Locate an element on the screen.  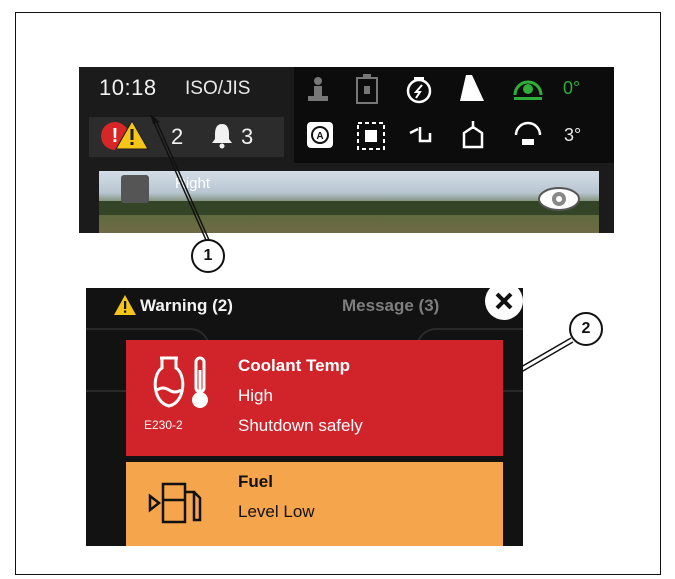
alert-title: Fuel is located at coordinates (255, 481).